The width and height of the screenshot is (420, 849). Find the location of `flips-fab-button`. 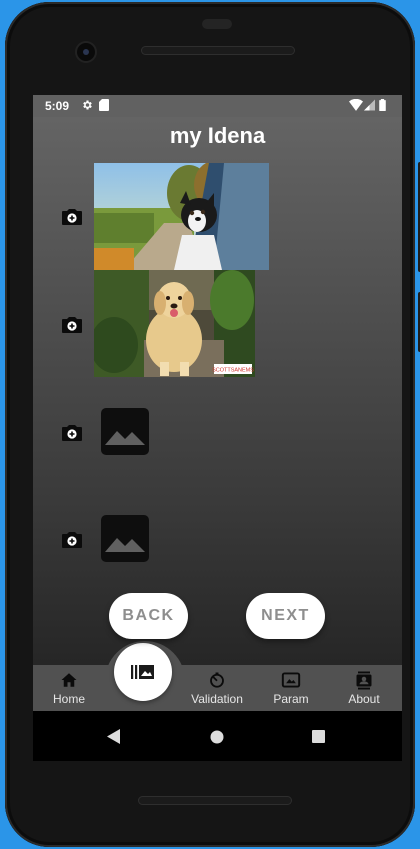

flips-fab-button is located at coordinates (143, 672).